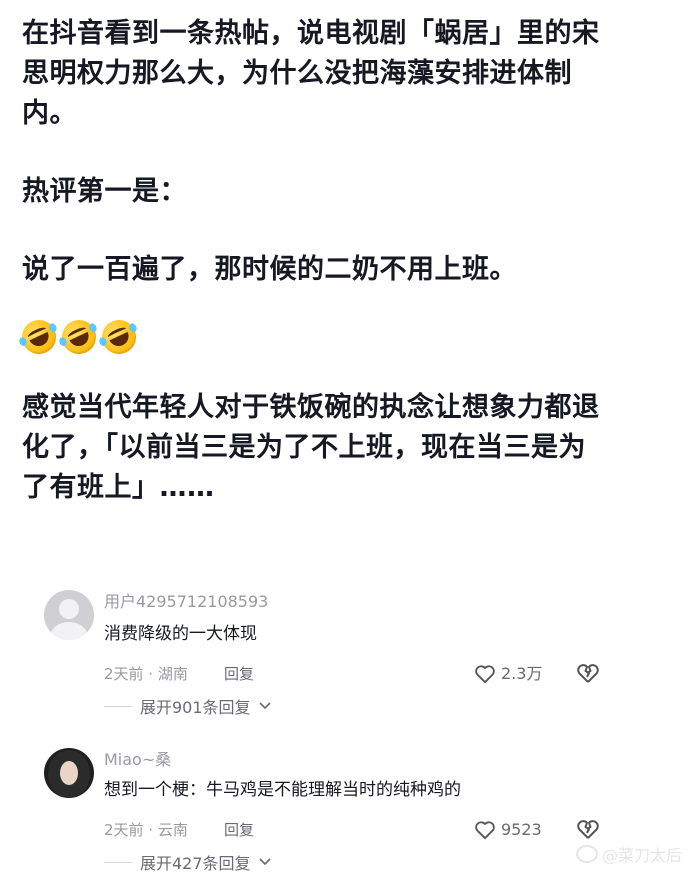  Describe the element at coordinates (379, 760) in the screenshot. I see `comment-username: Miao~桑` at that location.